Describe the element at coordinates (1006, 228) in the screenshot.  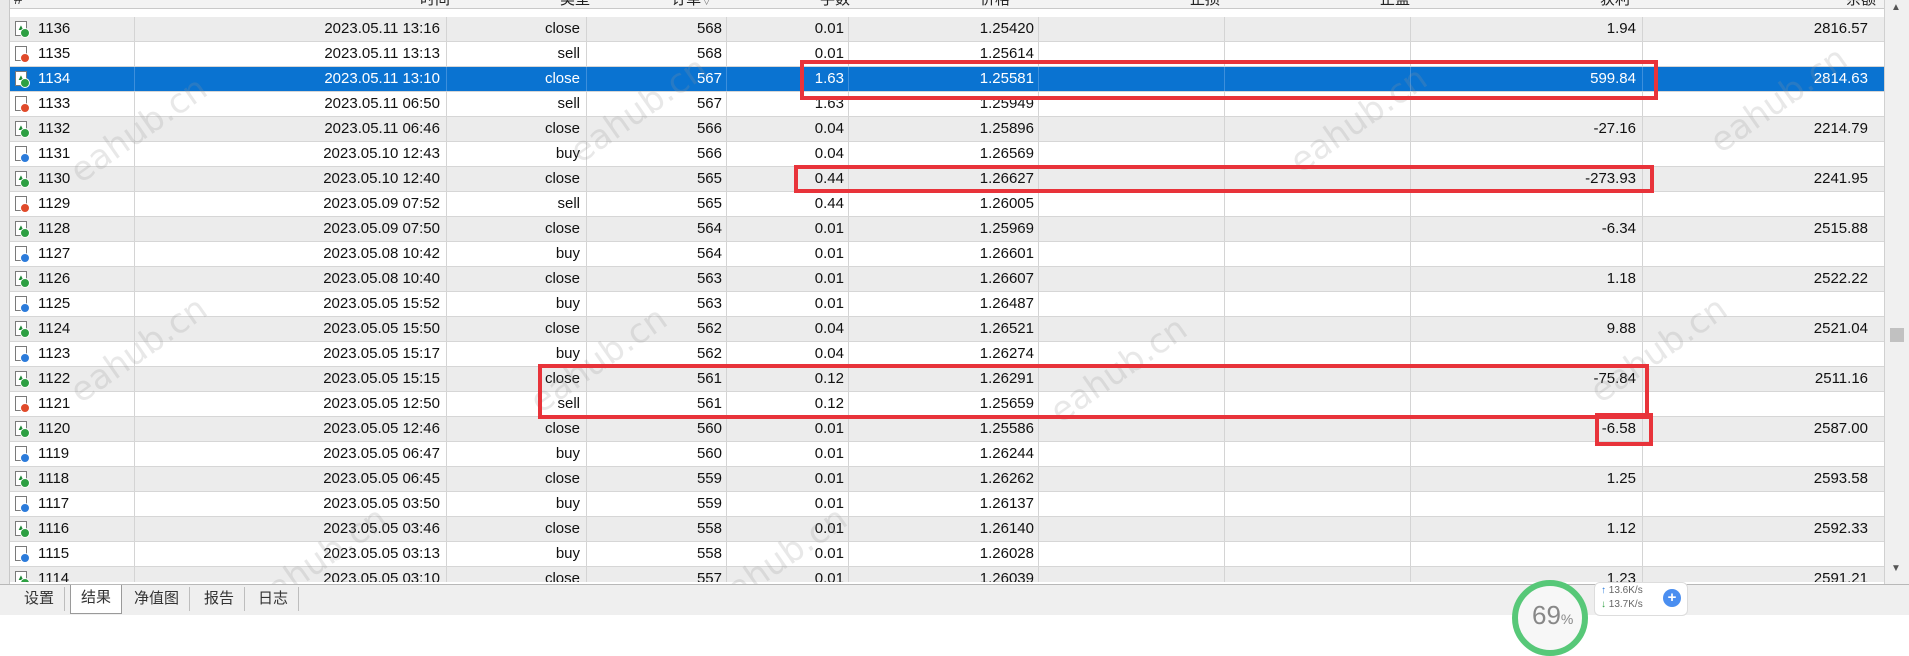
I see `cell-price: 1.25969` at that location.